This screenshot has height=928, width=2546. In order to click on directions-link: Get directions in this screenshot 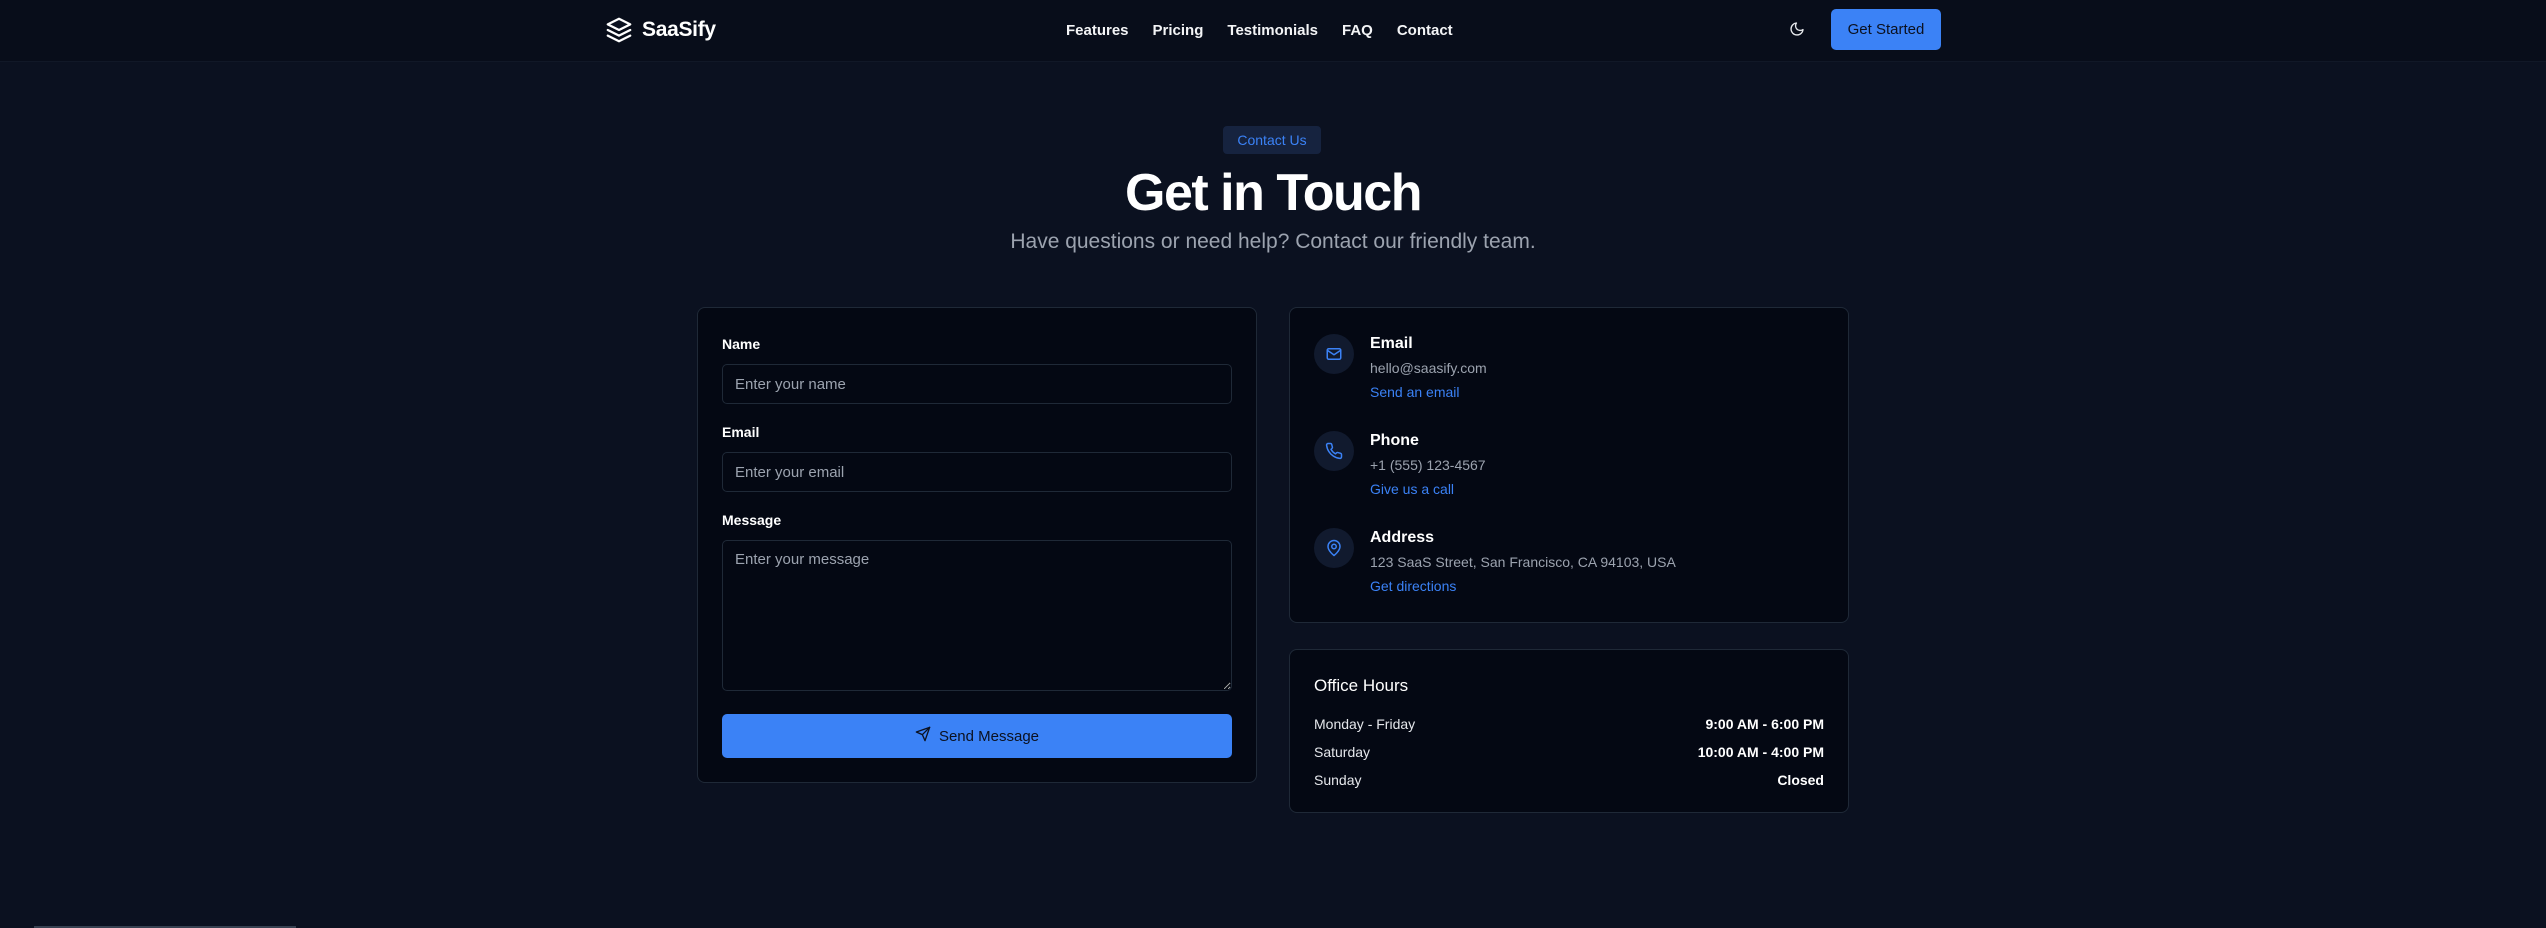, I will do `click(1413, 586)`.